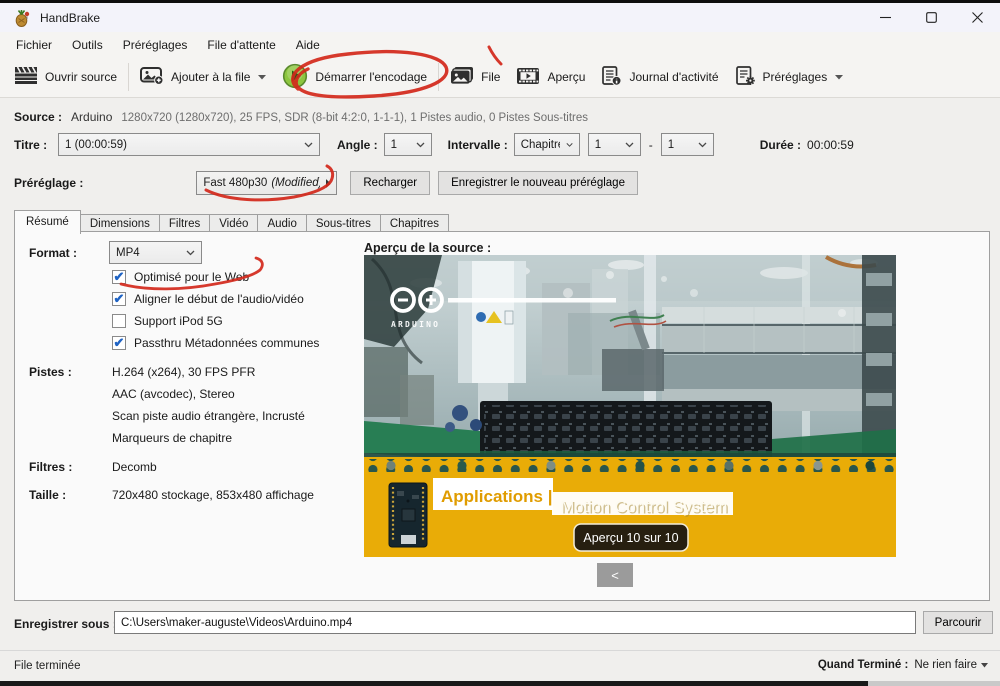 The height and width of the screenshot is (686, 1000). What do you see at coordinates (213, 495) in the screenshot?
I see `size-value: 720x480 stockage, 853x480 affichage` at bounding box center [213, 495].